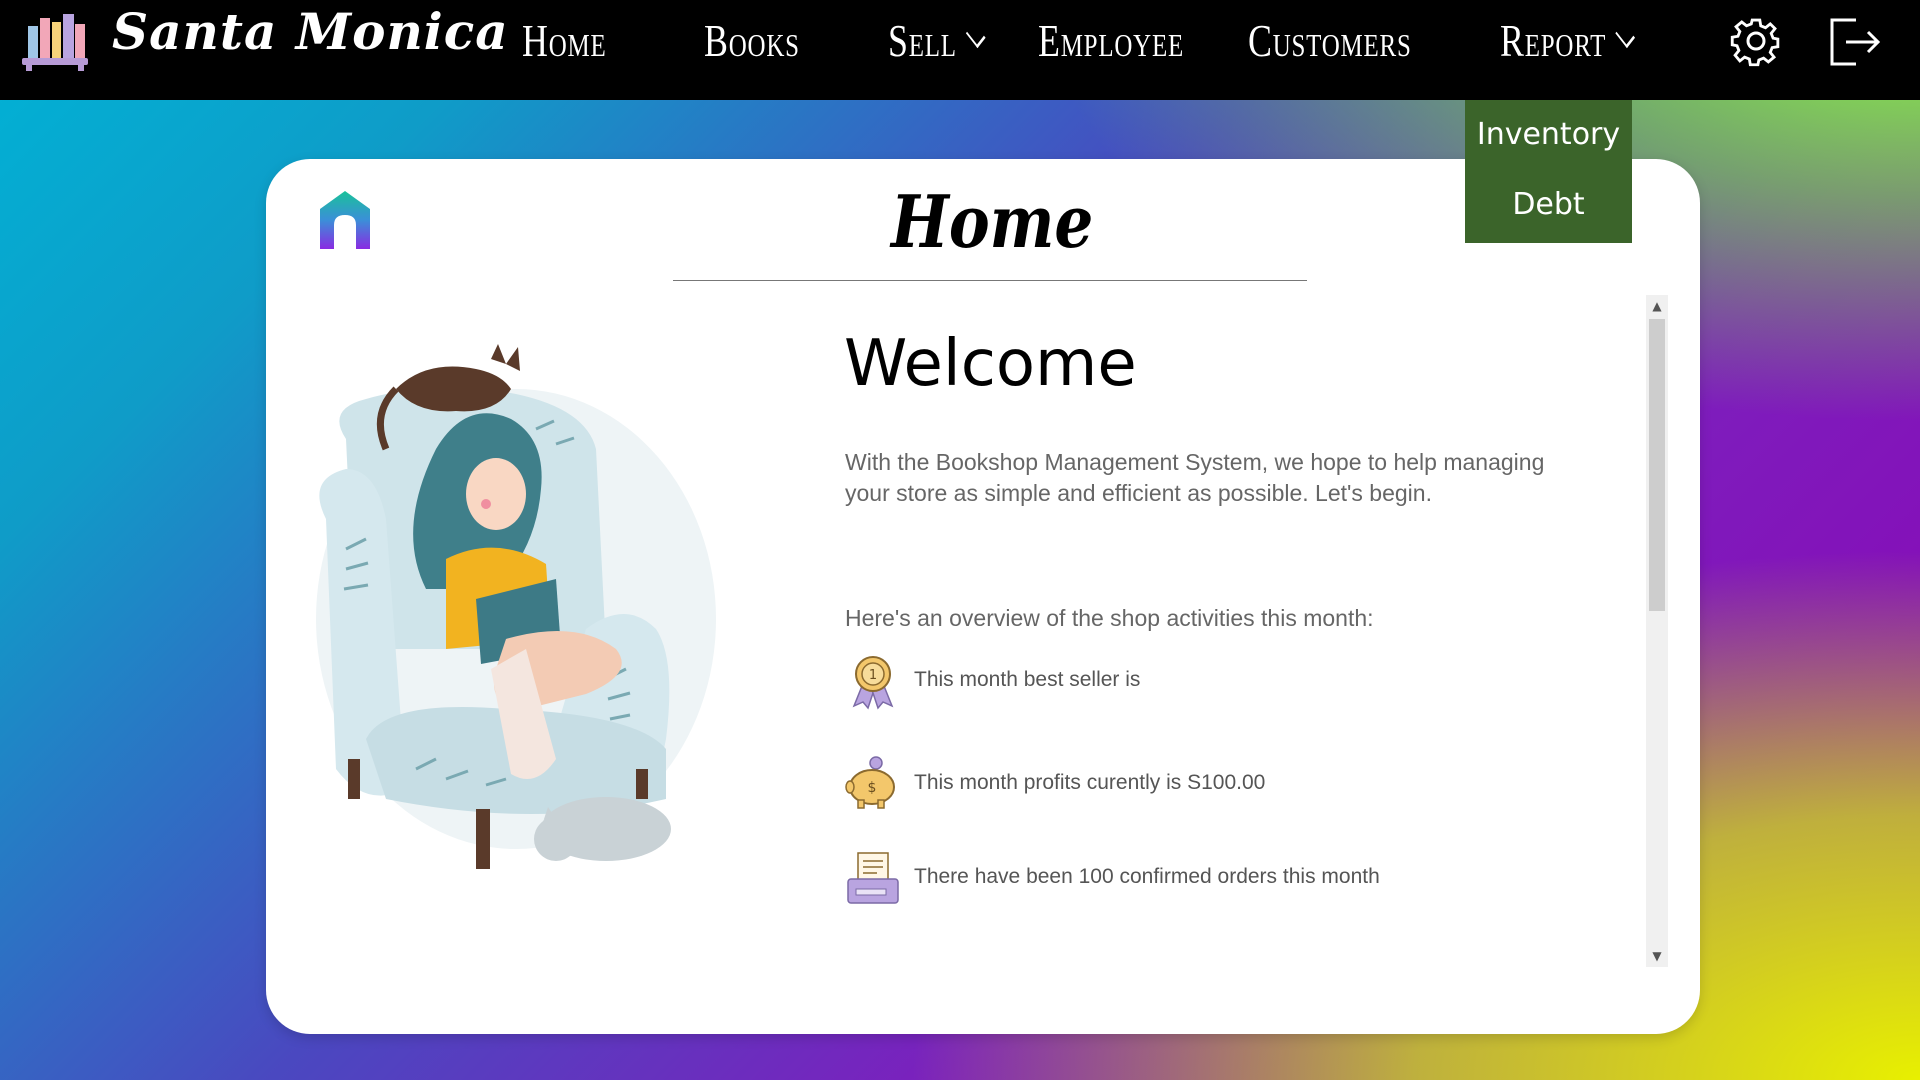  What do you see at coordinates (345, 220) in the screenshot?
I see `house-icon` at bounding box center [345, 220].